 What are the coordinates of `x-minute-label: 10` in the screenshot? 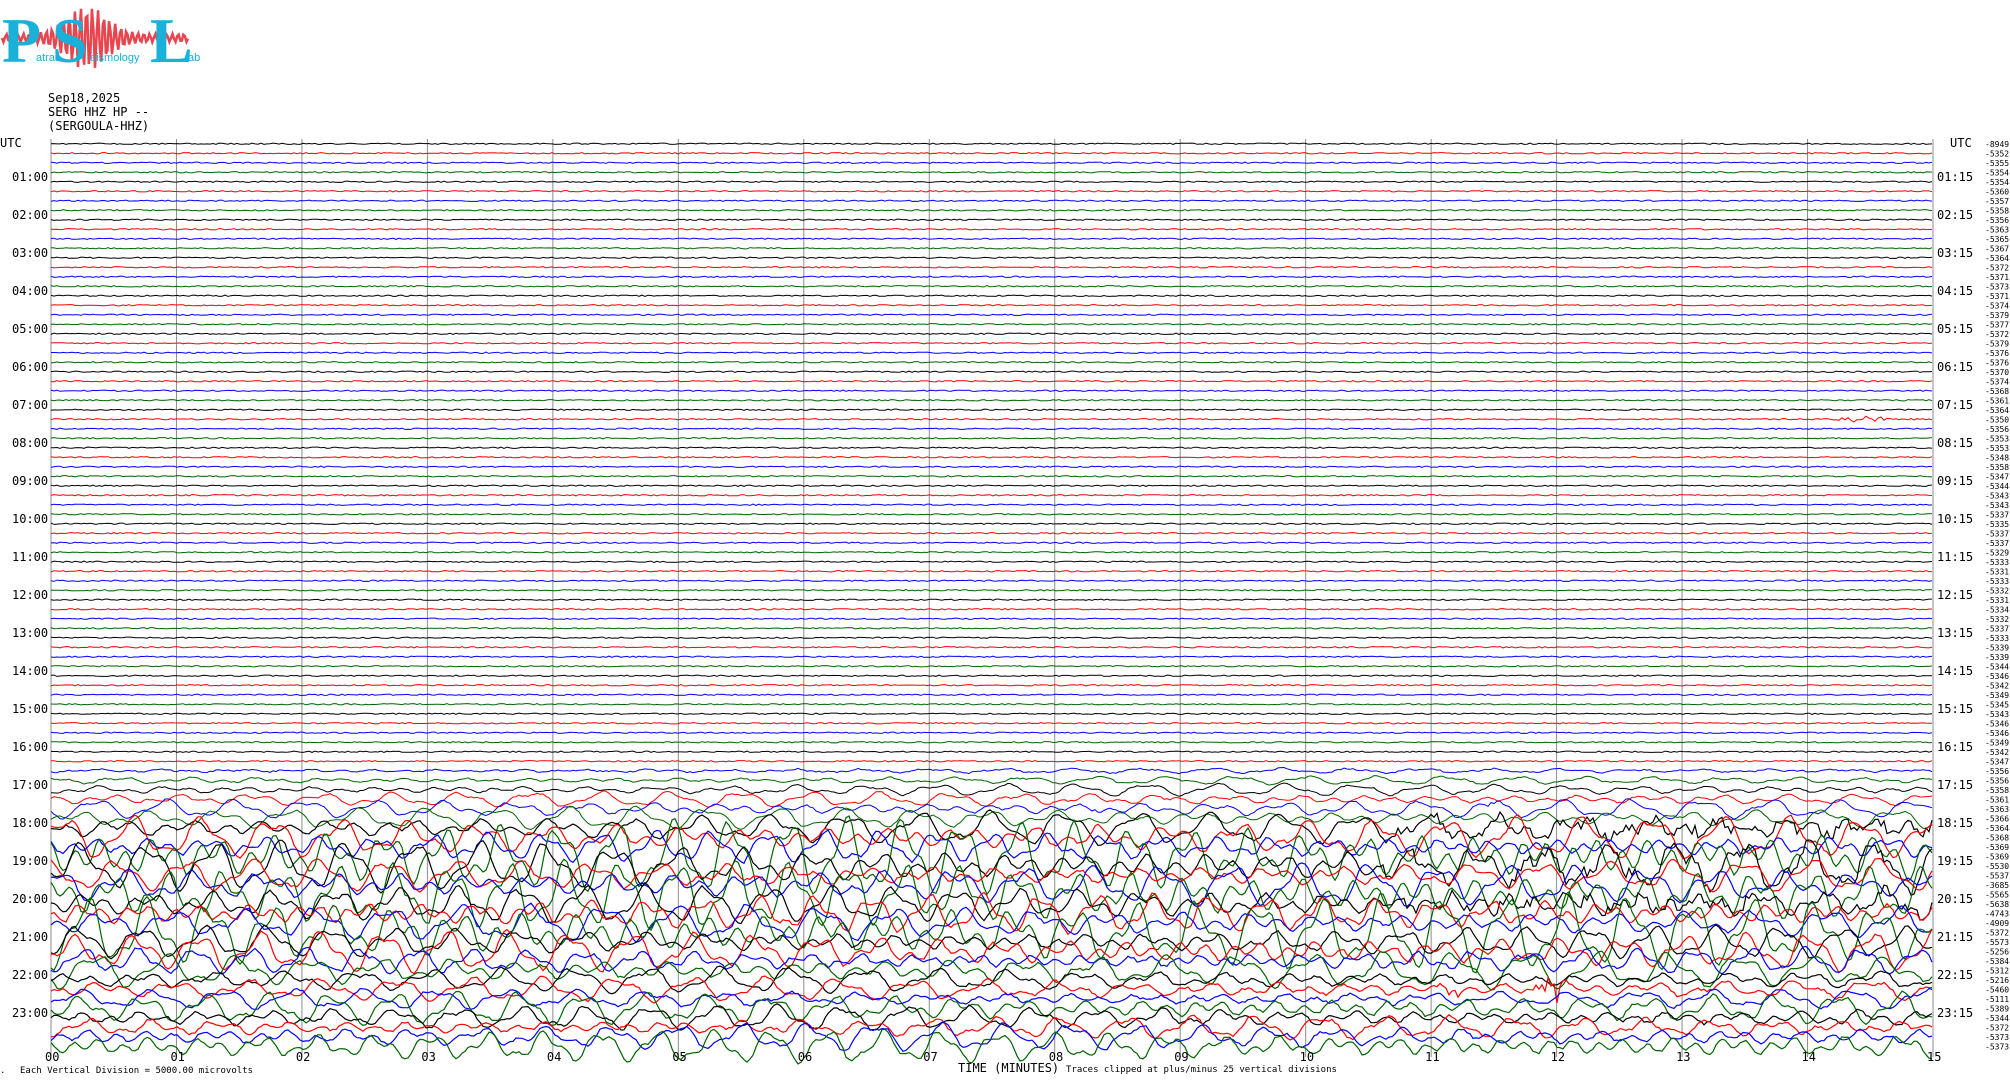 It's located at (1307, 1057).